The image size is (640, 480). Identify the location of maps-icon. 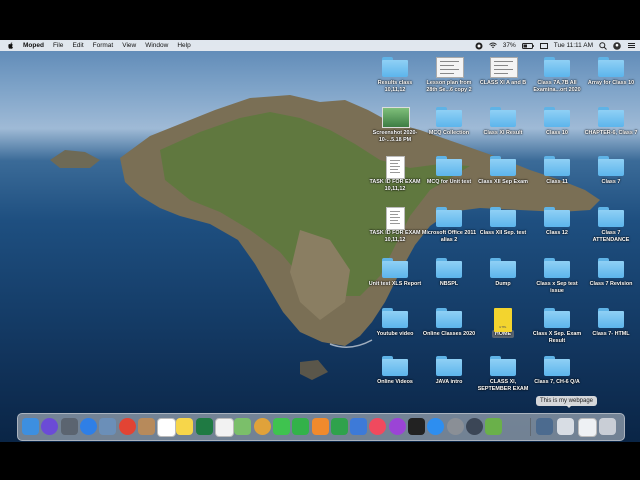
(243, 426).